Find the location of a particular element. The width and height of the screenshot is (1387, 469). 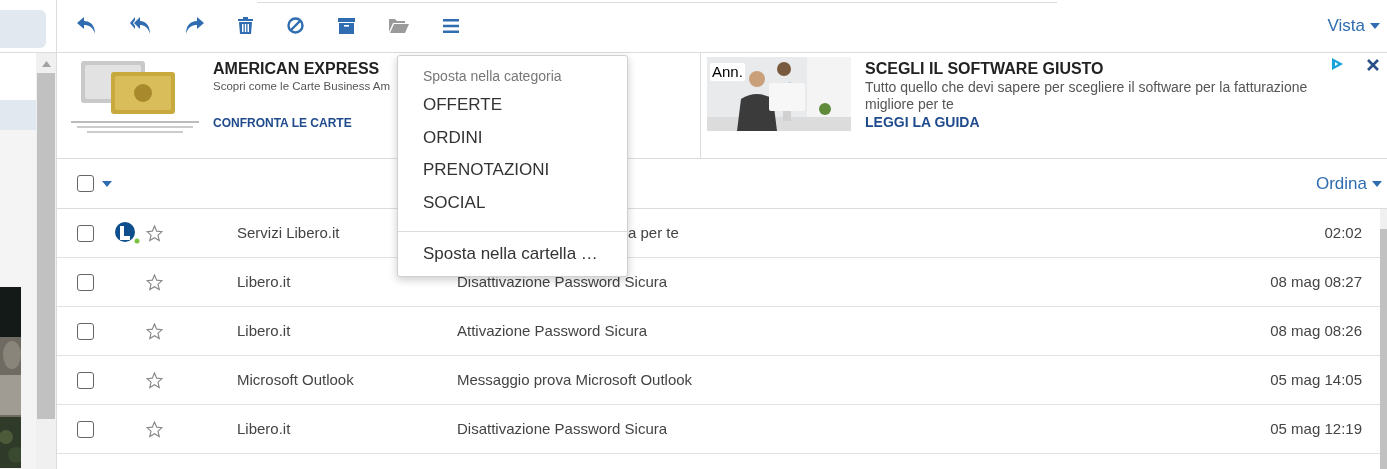

subject: a per te is located at coordinates (653, 232).